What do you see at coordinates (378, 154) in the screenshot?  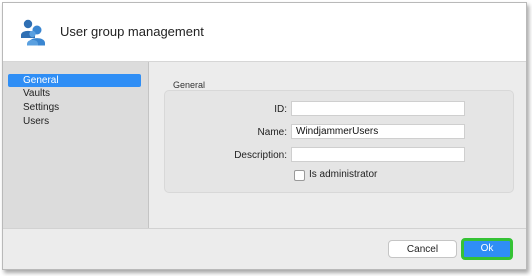 I see `description-field` at bounding box center [378, 154].